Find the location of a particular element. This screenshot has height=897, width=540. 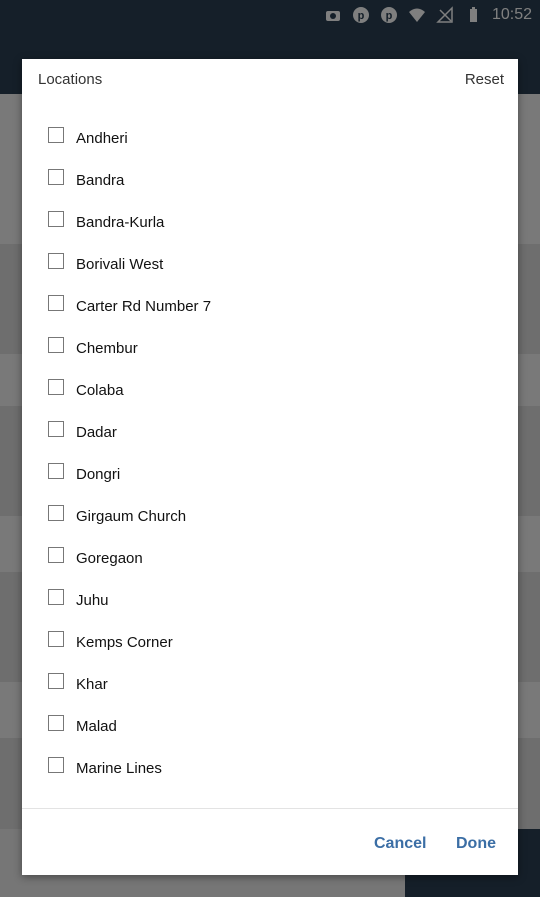

modal-title: Locations is located at coordinates (70, 79).